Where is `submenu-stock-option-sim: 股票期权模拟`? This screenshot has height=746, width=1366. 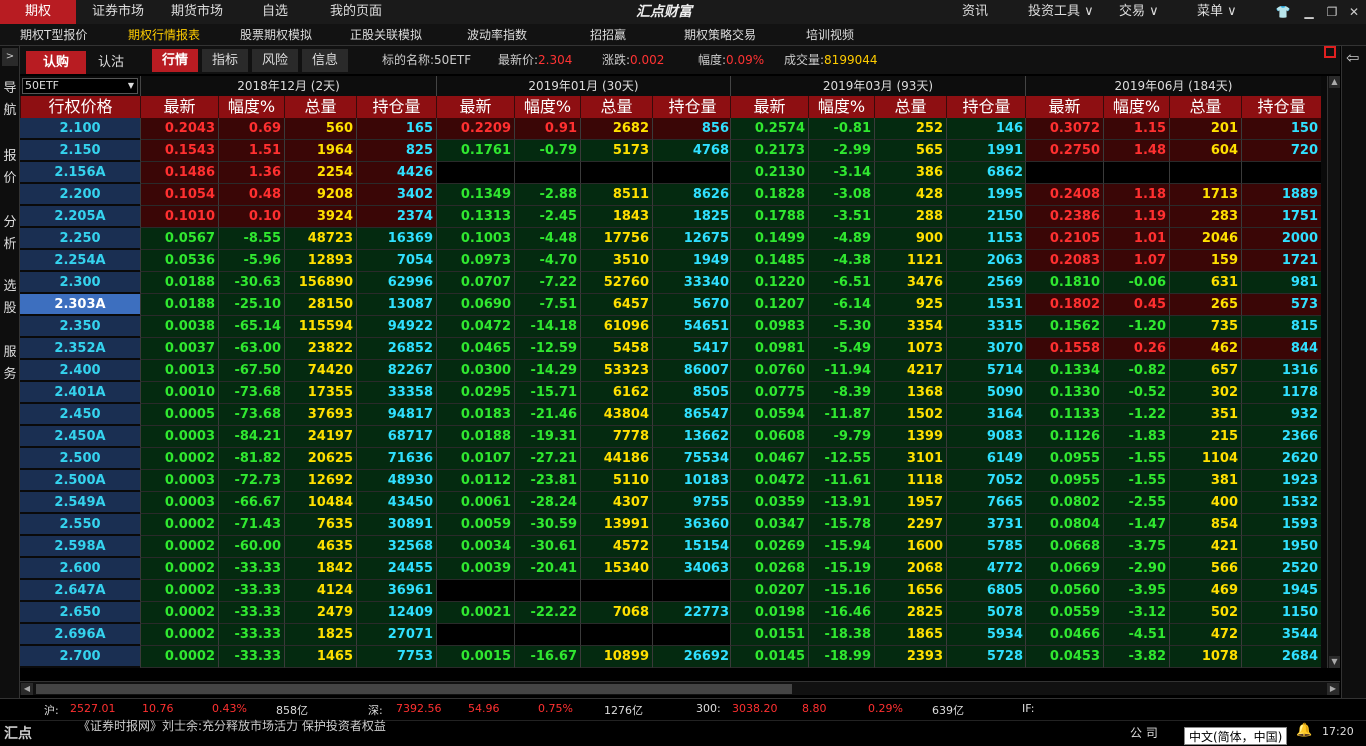
submenu-stock-option-sim: 股票期权模拟 is located at coordinates (276, 35).